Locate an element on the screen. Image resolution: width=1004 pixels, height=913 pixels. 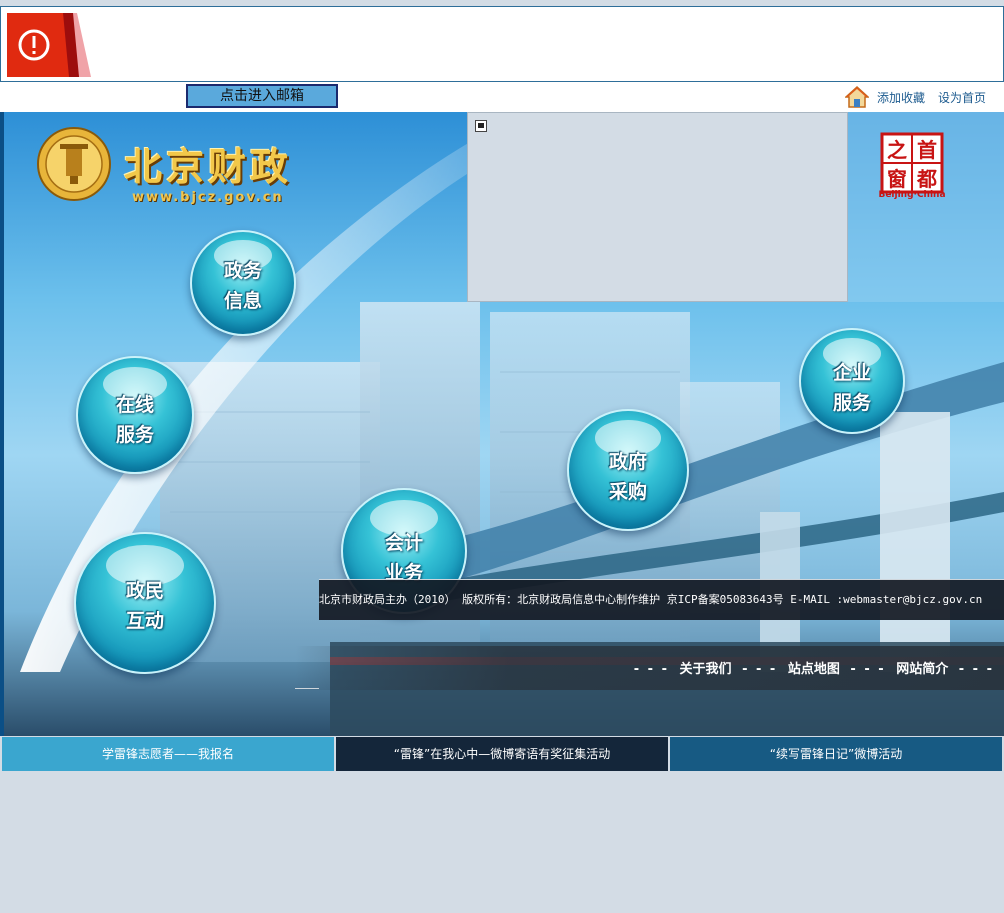
bubble-label: 政府 is located at coordinates (627, 462).